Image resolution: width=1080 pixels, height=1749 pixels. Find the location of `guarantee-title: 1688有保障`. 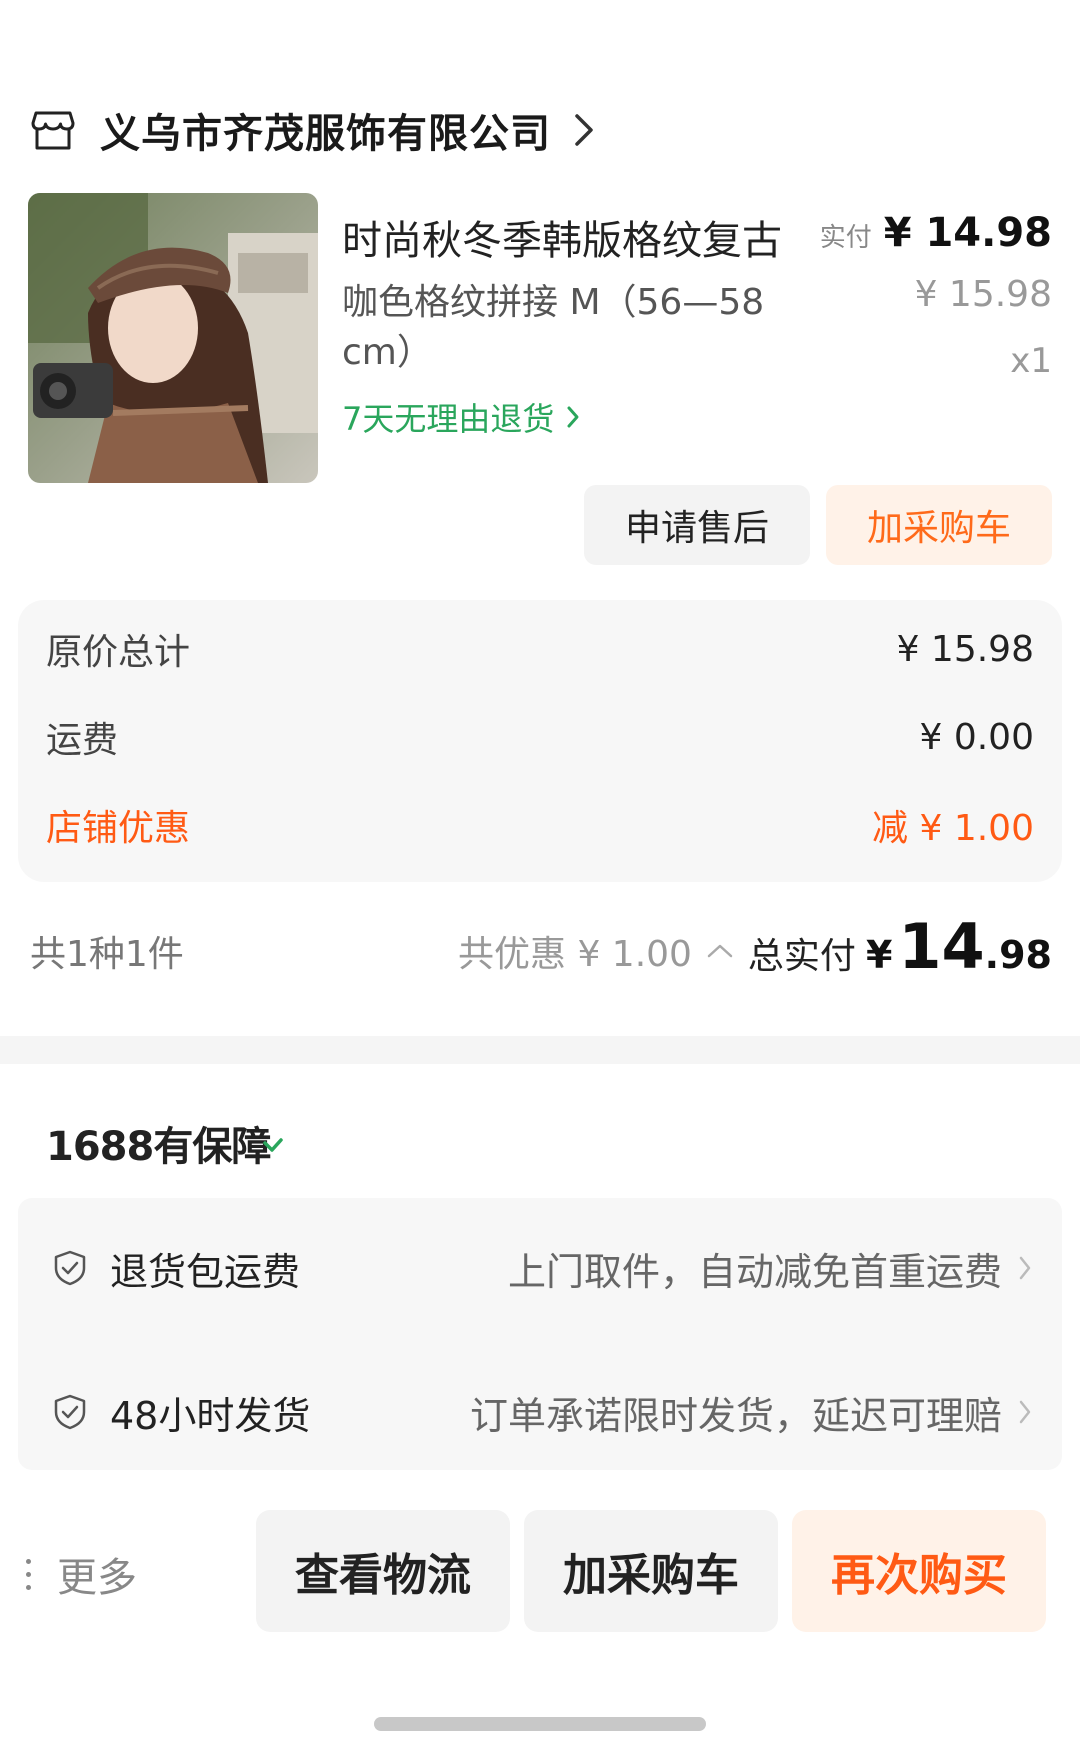

guarantee-title: 1688有保障 is located at coordinates (165, 1143).